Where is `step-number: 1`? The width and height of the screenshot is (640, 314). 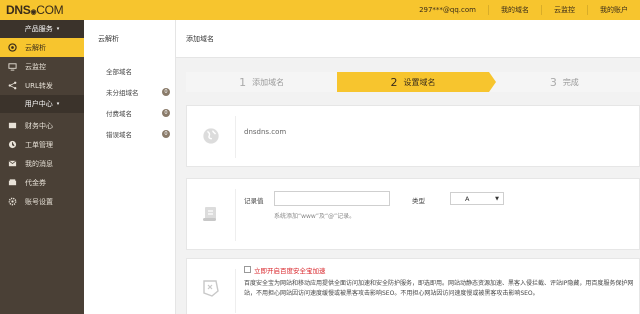
step-number: 1 is located at coordinates (243, 82).